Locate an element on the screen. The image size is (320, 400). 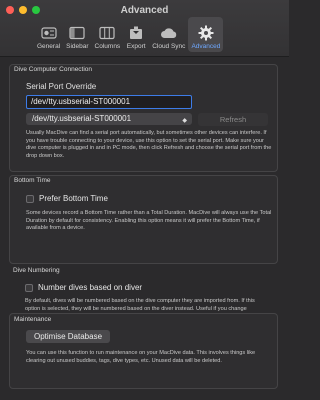
tab-advanced-label: Advanced is located at coordinates (206, 46).